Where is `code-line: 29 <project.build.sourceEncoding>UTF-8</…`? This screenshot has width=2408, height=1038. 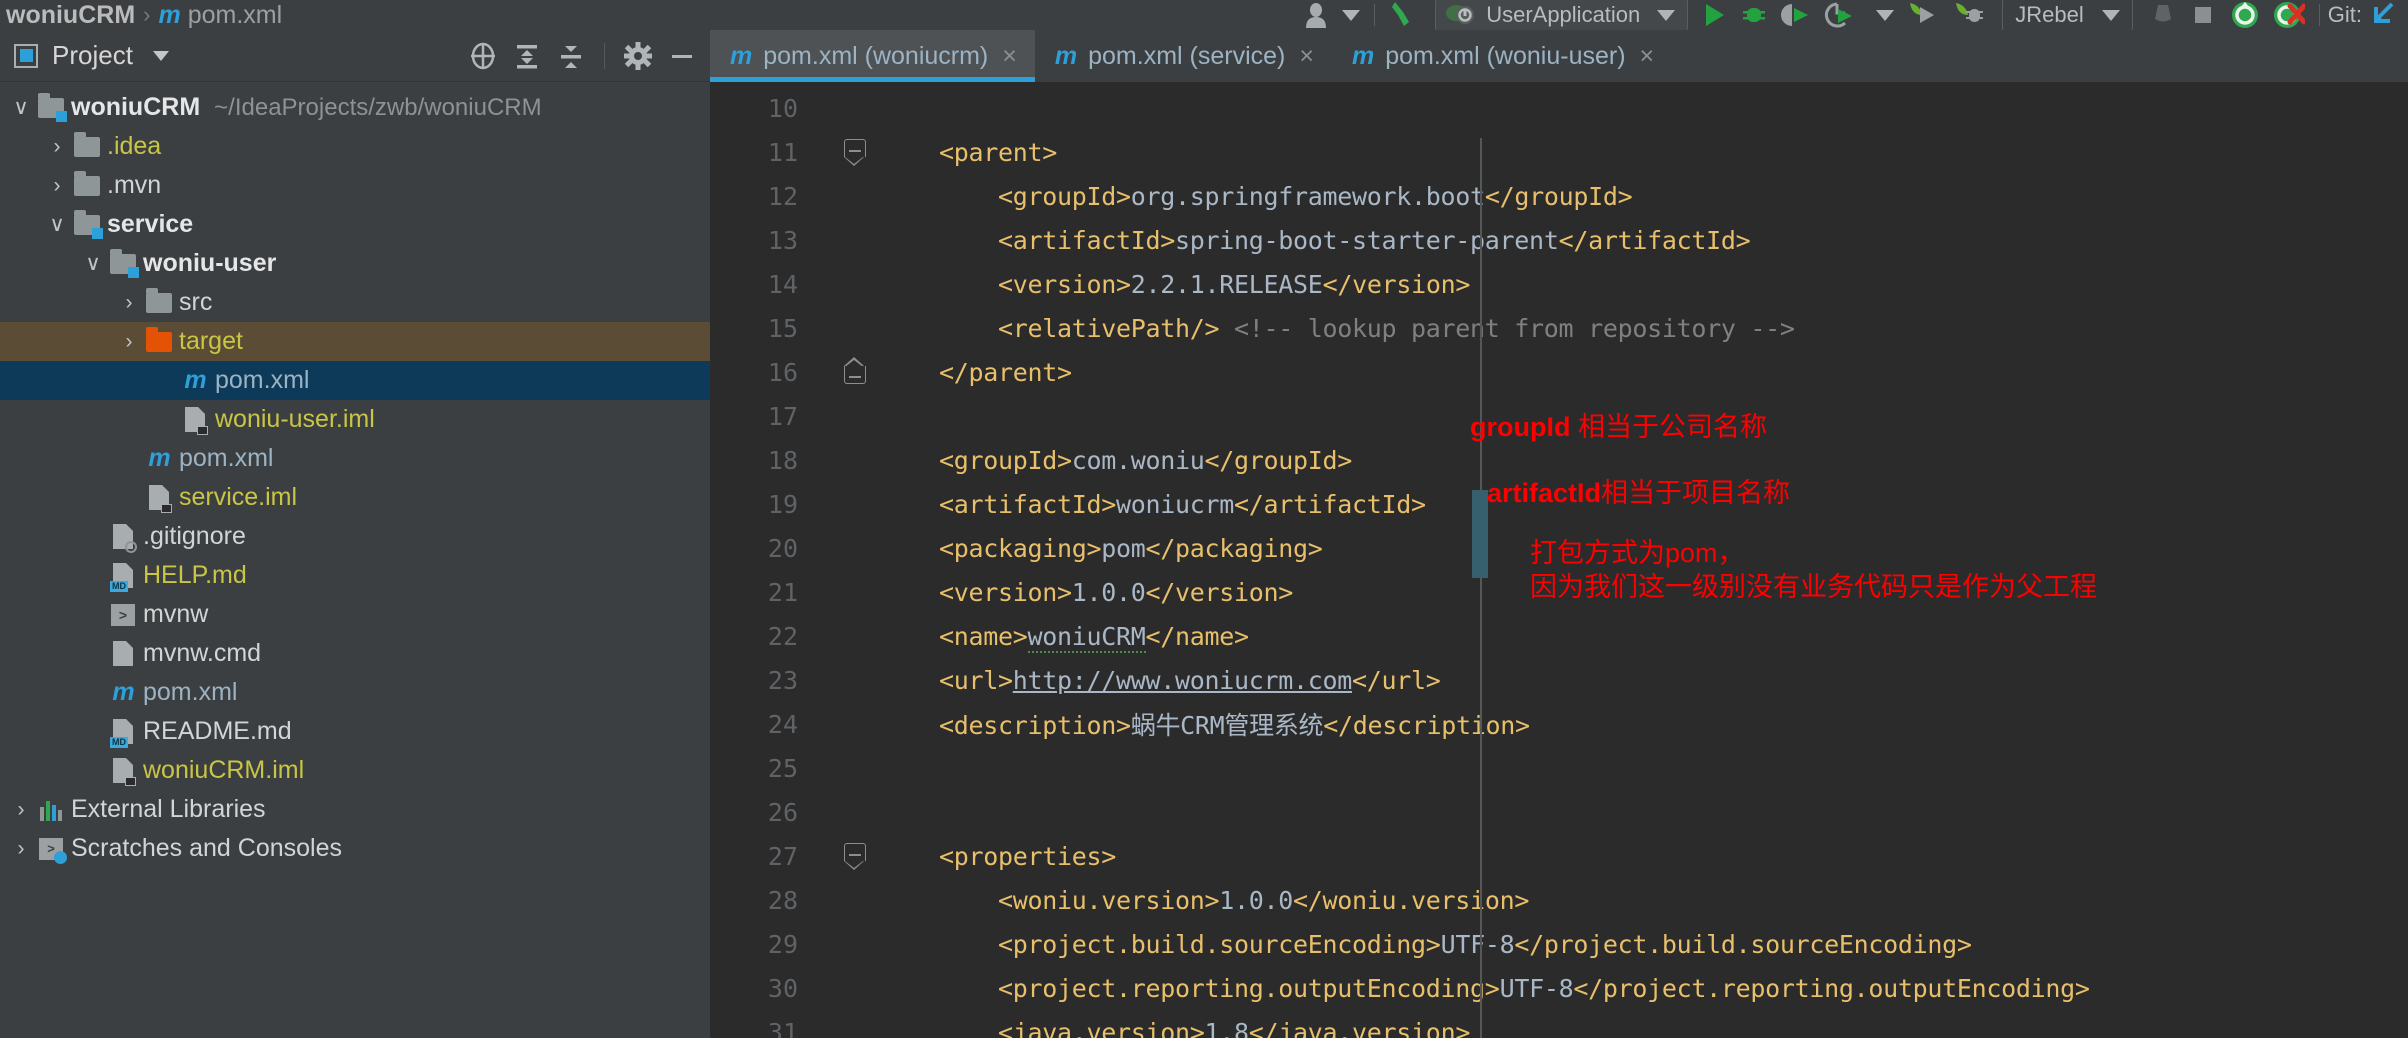
code-line: 29 <project.build.sourceEncoding>UTF-8</… is located at coordinates (1559, 944).